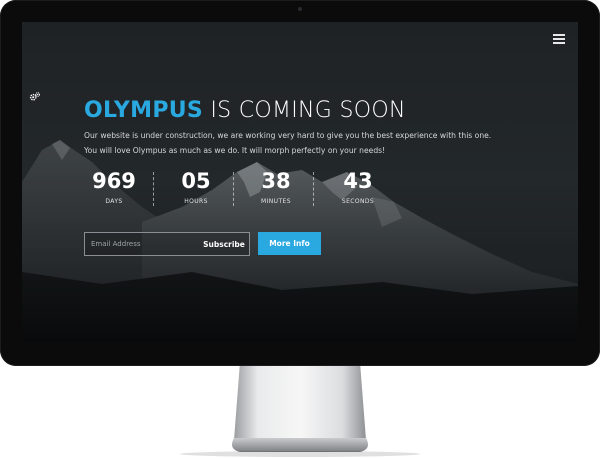  Describe the element at coordinates (35, 96) in the screenshot. I see `gears-icon` at that location.